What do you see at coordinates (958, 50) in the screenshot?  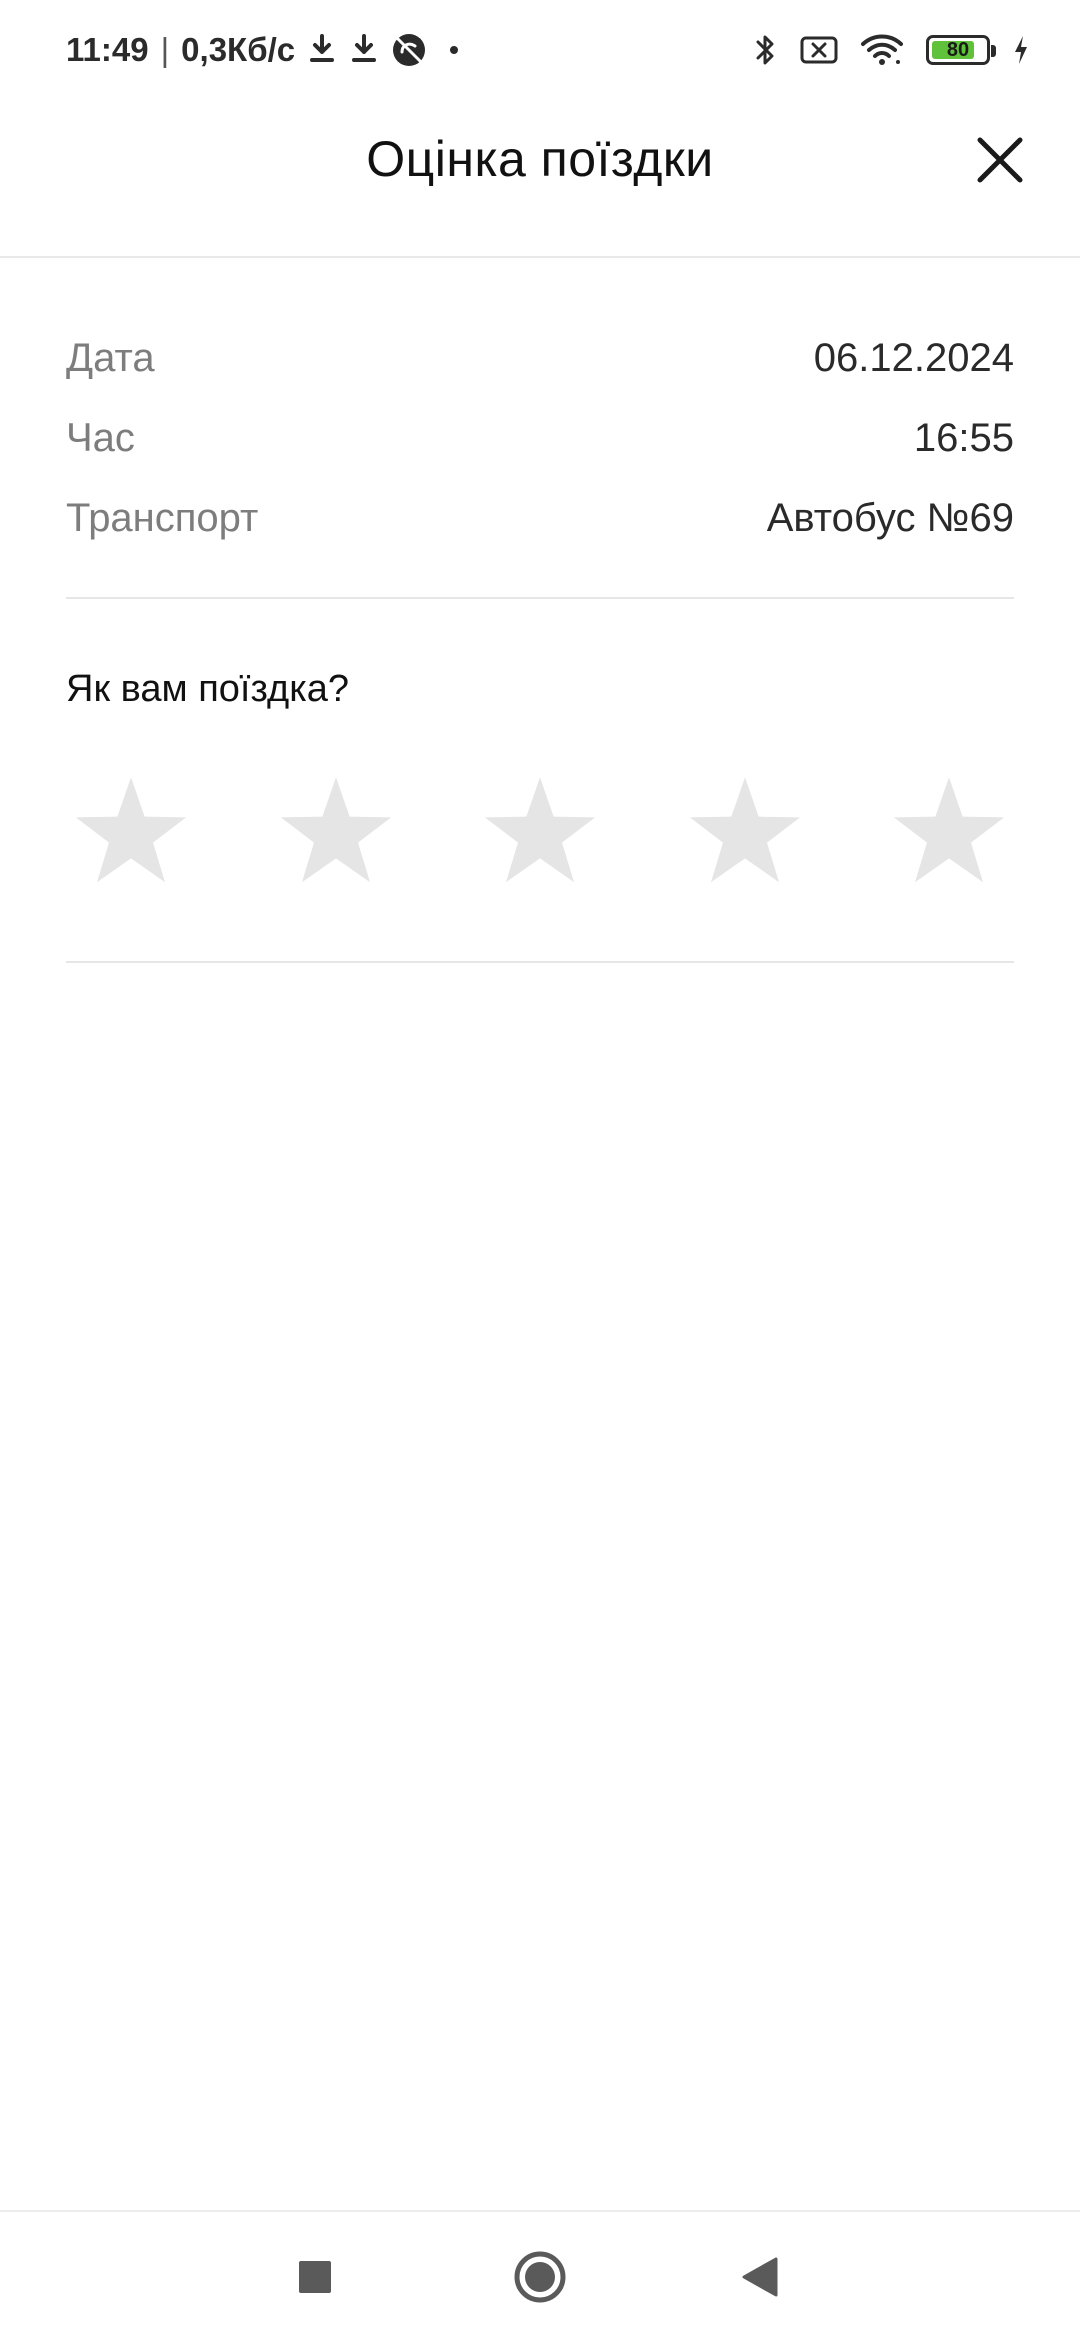 I see `battery-percent: 80` at bounding box center [958, 50].